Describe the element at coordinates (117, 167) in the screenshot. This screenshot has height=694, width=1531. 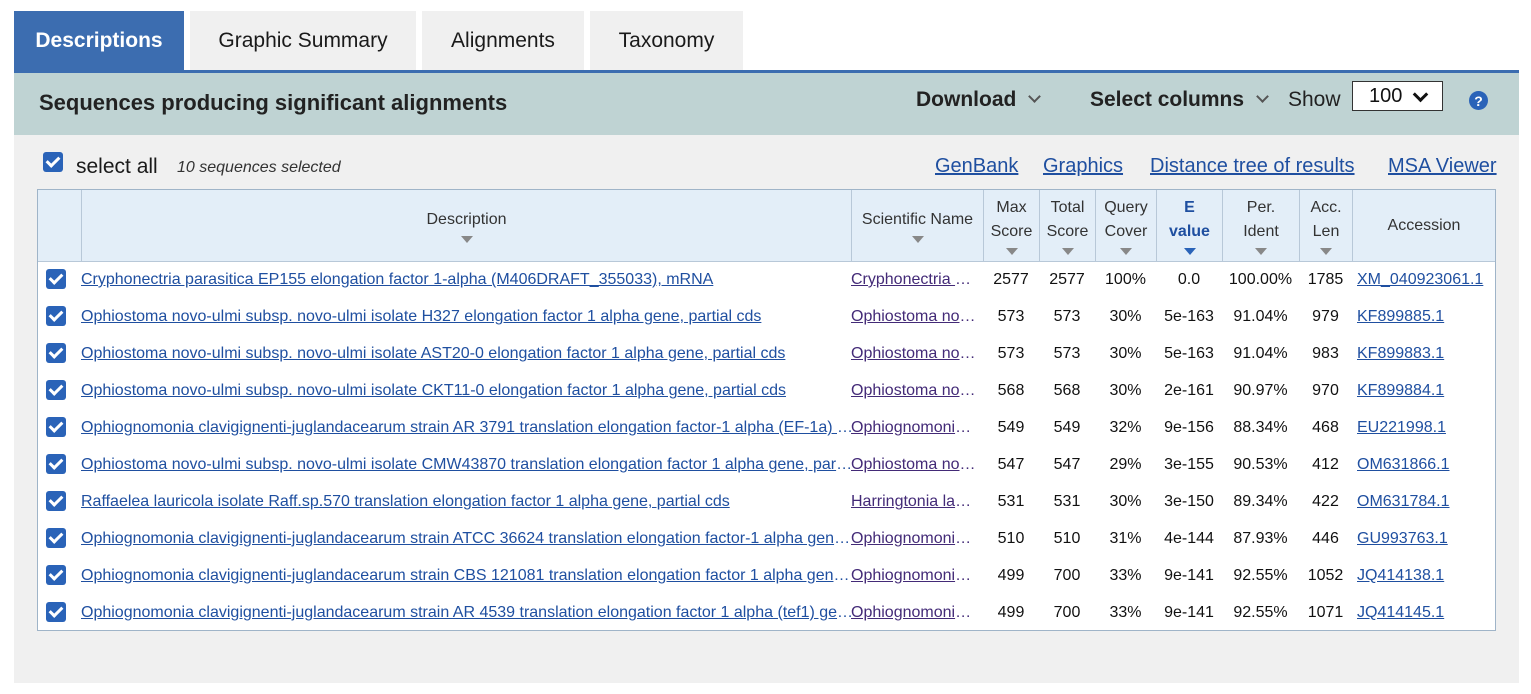
I see `select-all-label: select all` at that location.